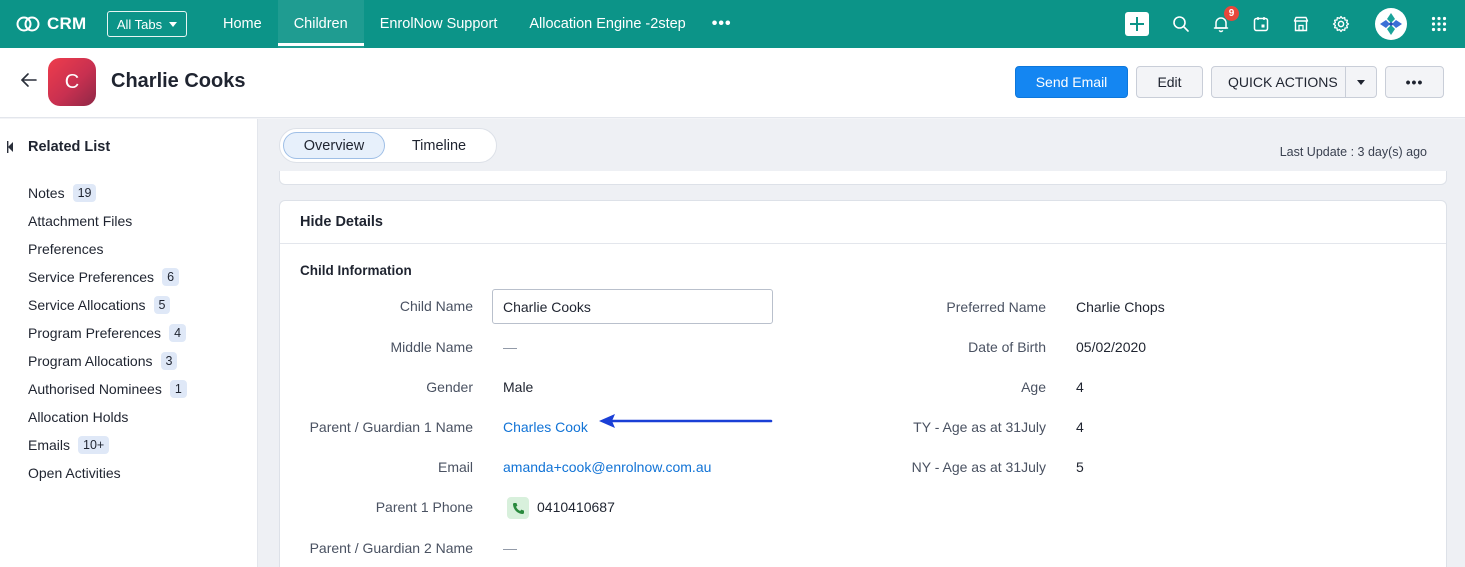 Image resolution: width=1465 pixels, height=567 pixels. I want to click on send-email-button: Send Email, so click(1071, 82).